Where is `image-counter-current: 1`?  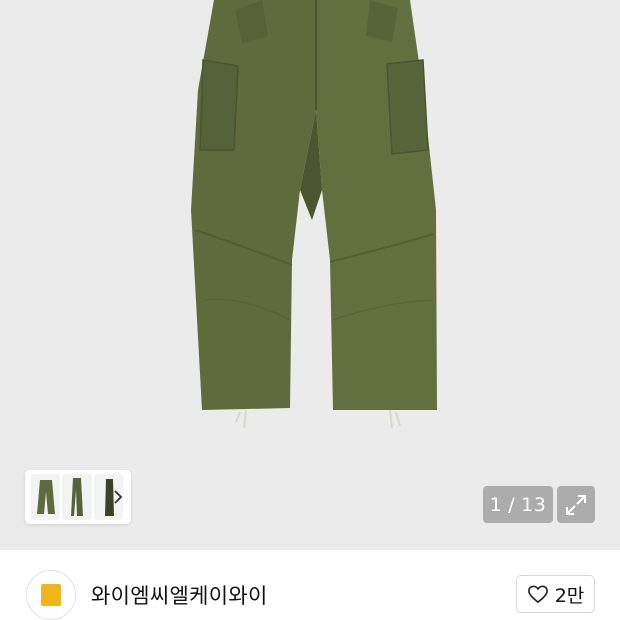 image-counter-current: 1 is located at coordinates (496, 504).